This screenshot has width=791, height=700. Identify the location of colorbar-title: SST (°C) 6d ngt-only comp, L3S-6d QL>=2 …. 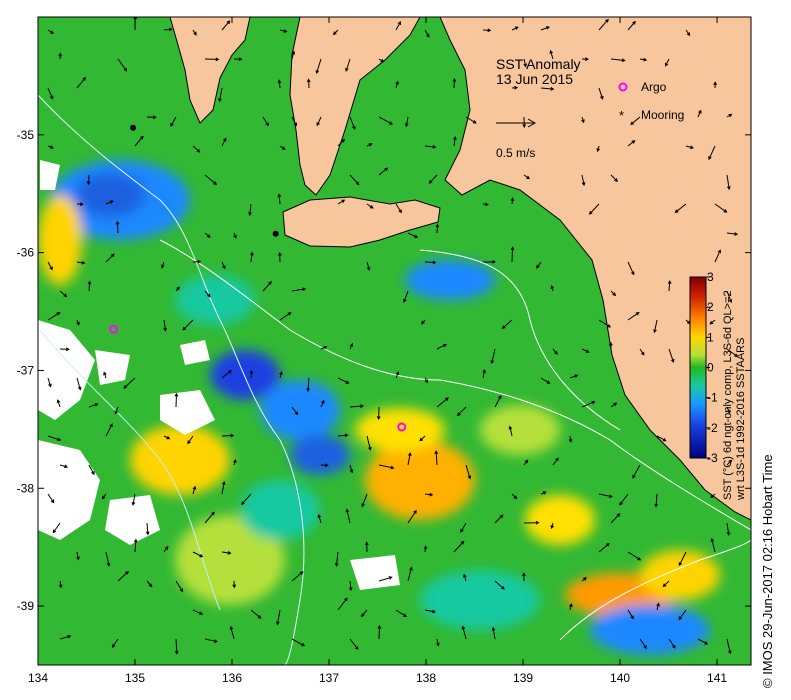
(735, 395).